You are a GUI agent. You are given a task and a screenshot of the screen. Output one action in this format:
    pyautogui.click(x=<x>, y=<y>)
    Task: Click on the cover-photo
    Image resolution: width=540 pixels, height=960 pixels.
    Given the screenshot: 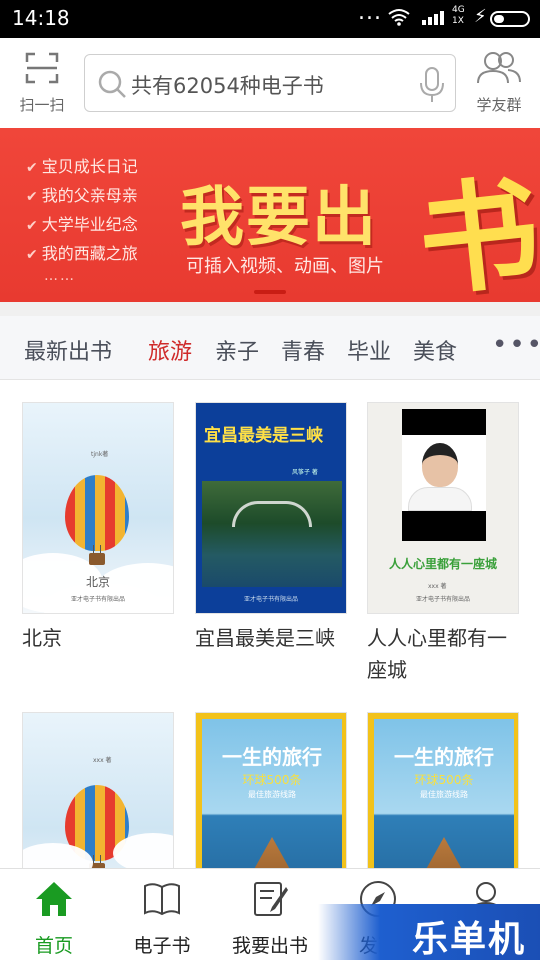 What is the action you would take?
    pyautogui.click(x=272, y=534)
    